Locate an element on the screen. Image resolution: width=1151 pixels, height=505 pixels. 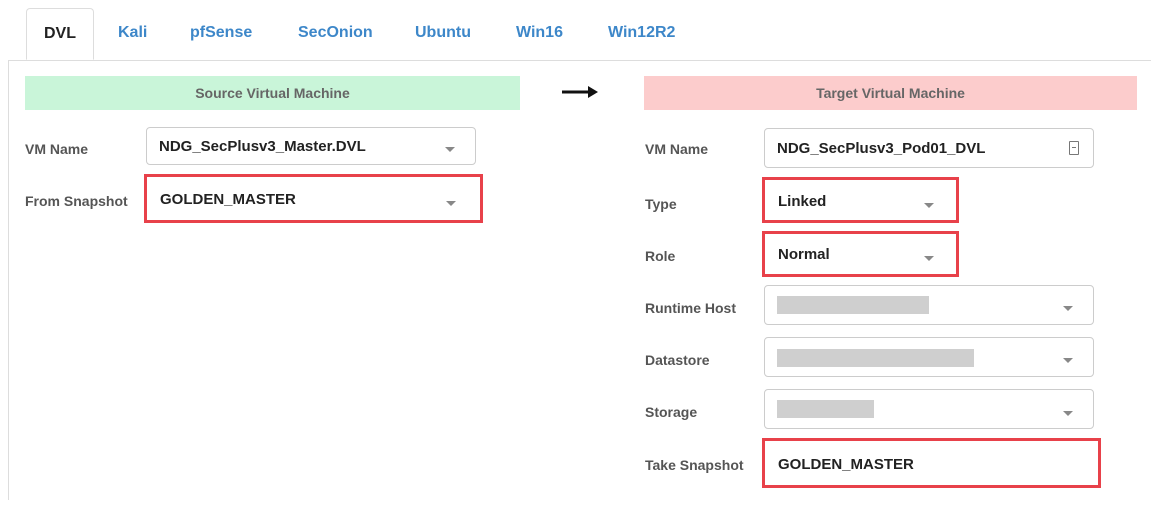
datastore-label: Datastore is located at coordinates (677, 360).